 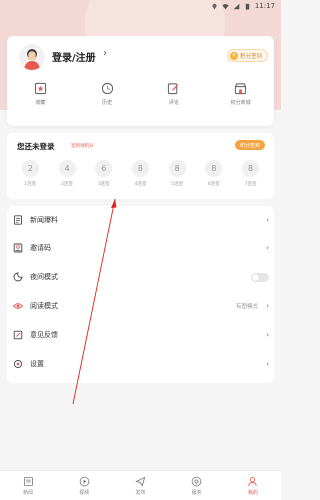 What do you see at coordinates (18, 364) in the screenshot?
I see `settings-icon` at bounding box center [18, 364].